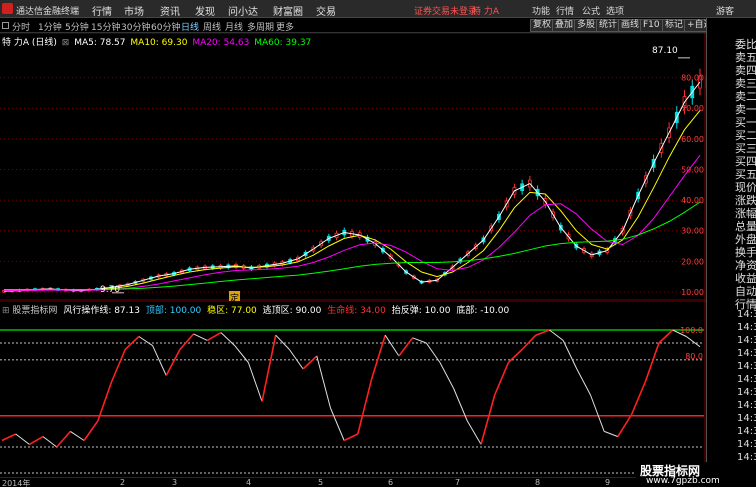  I want to click on adjust-button: 复权, so click(542, 25).